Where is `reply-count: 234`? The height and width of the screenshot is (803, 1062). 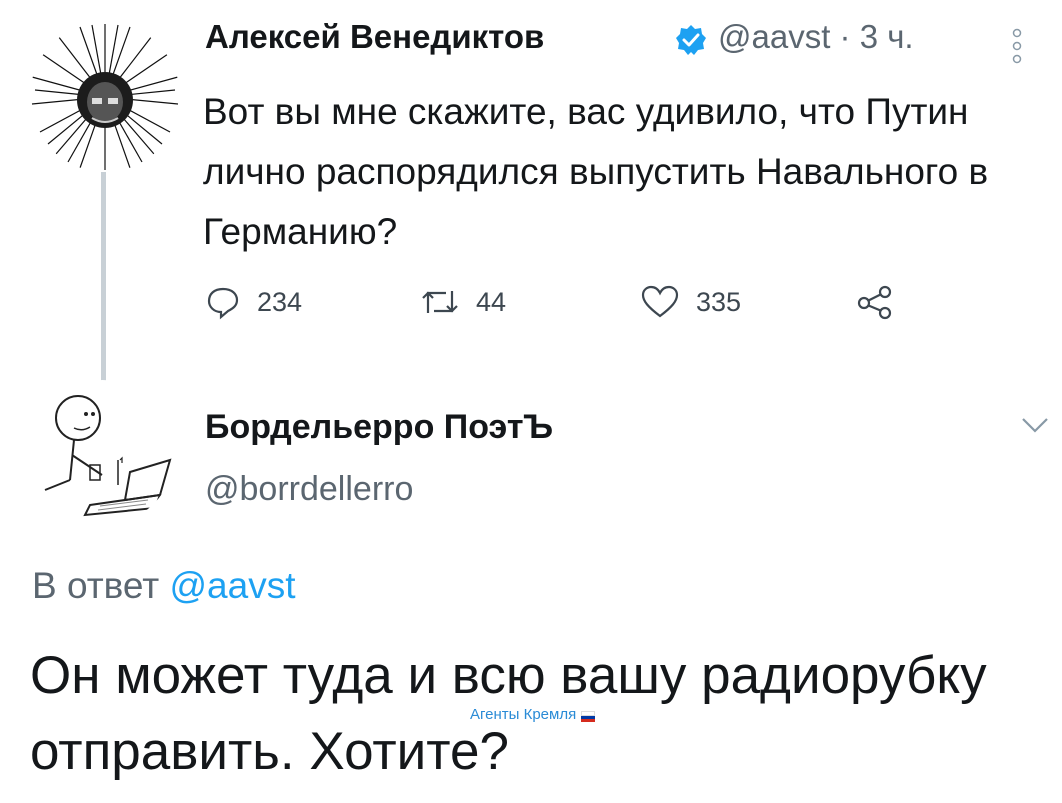
reply-count: 234 is located at coordinates (280, 301).